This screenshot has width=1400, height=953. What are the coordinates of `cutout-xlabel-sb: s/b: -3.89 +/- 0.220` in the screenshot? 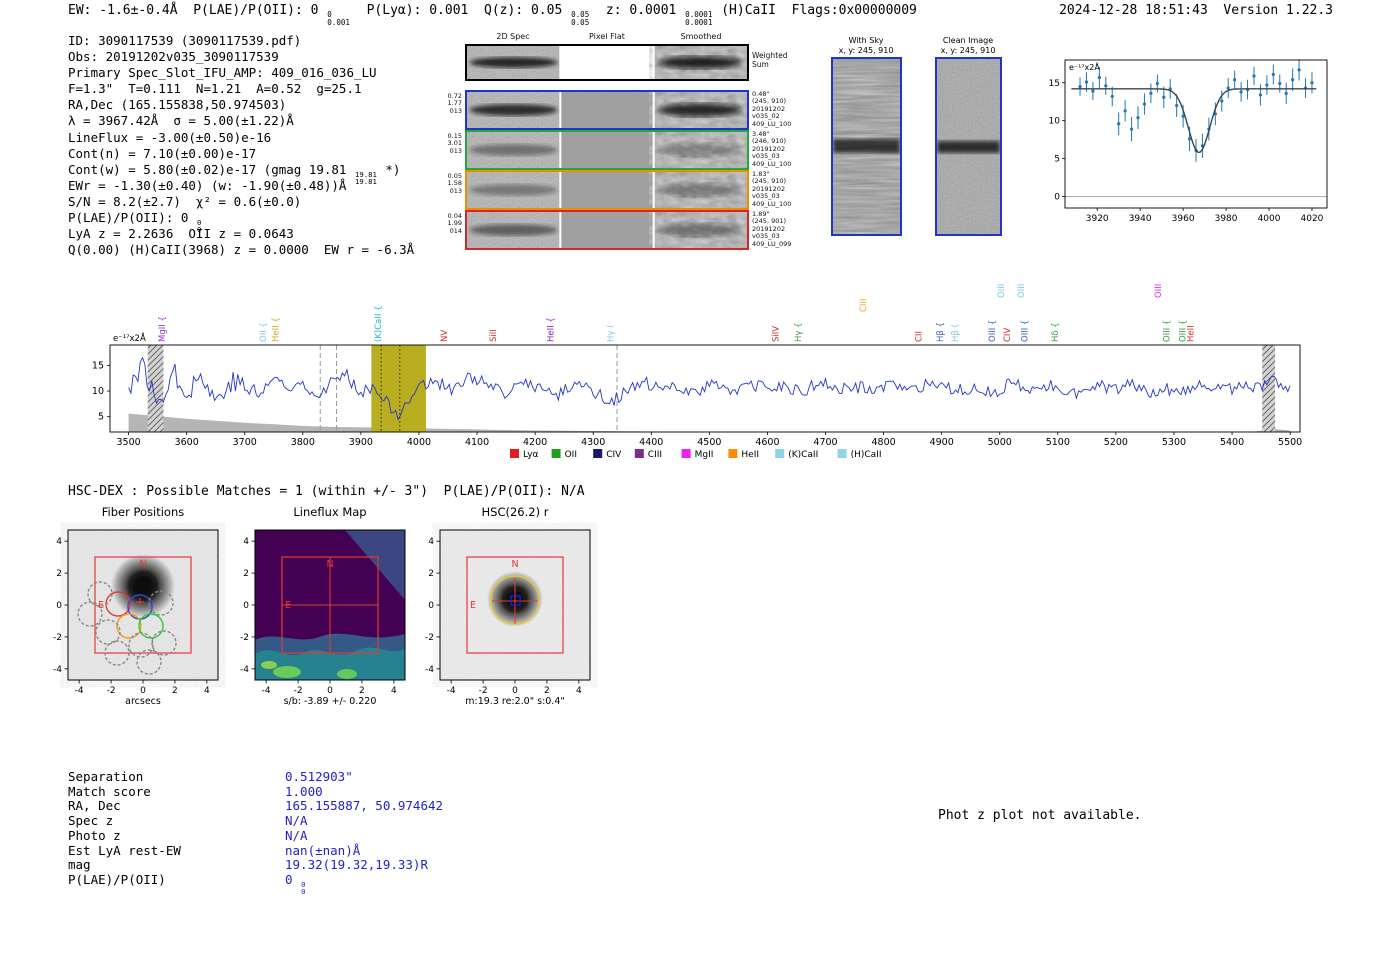 It's located at (330, 701).